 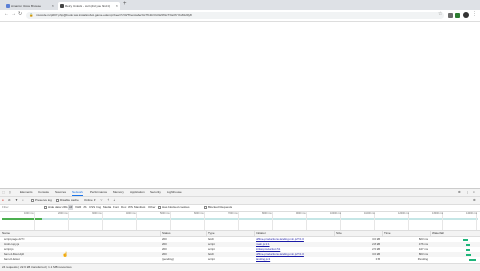 I want to click on record-icon: ●, so click(x=3, y=200).